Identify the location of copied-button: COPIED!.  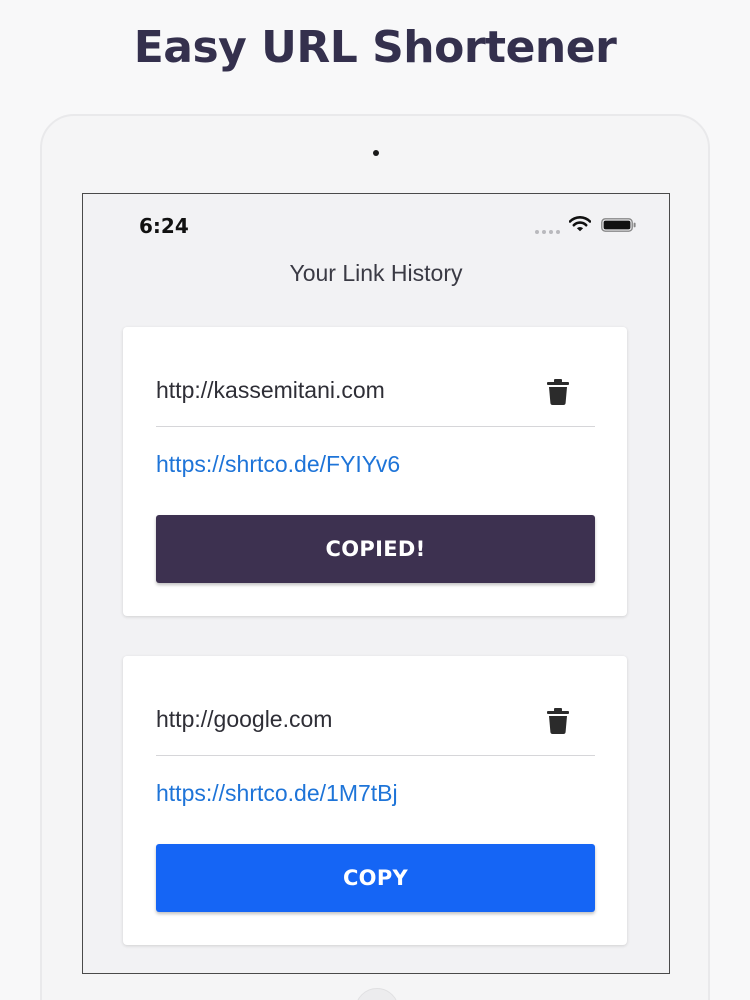
(375, 549).